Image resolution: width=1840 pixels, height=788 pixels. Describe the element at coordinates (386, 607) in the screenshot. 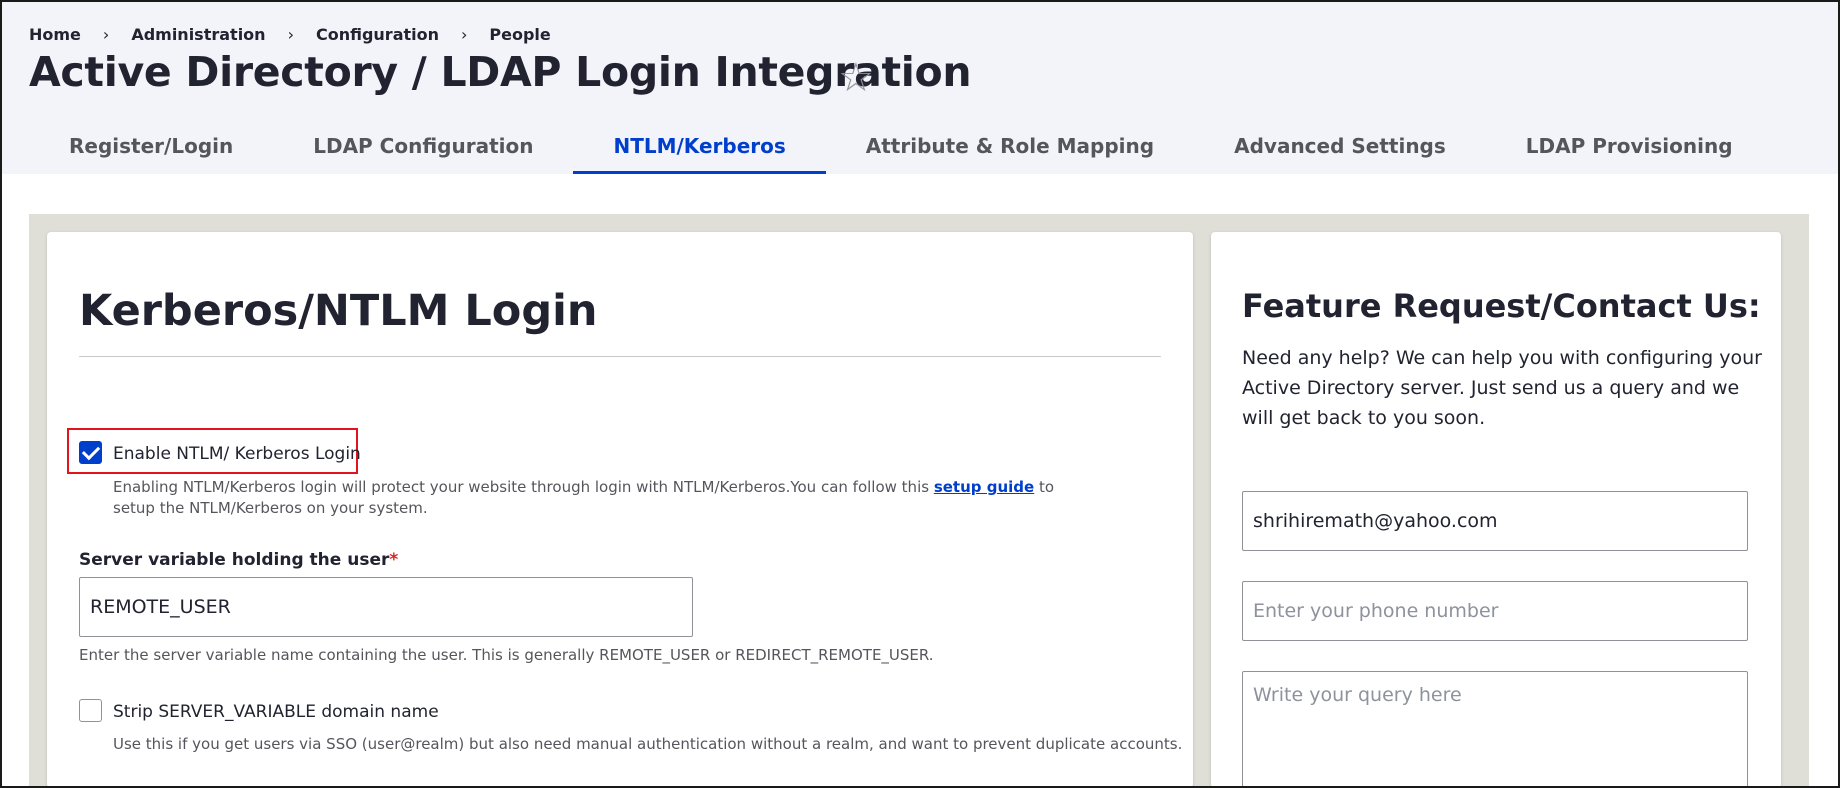

I see `server-variable-input: REMOTE_USER` at that location.